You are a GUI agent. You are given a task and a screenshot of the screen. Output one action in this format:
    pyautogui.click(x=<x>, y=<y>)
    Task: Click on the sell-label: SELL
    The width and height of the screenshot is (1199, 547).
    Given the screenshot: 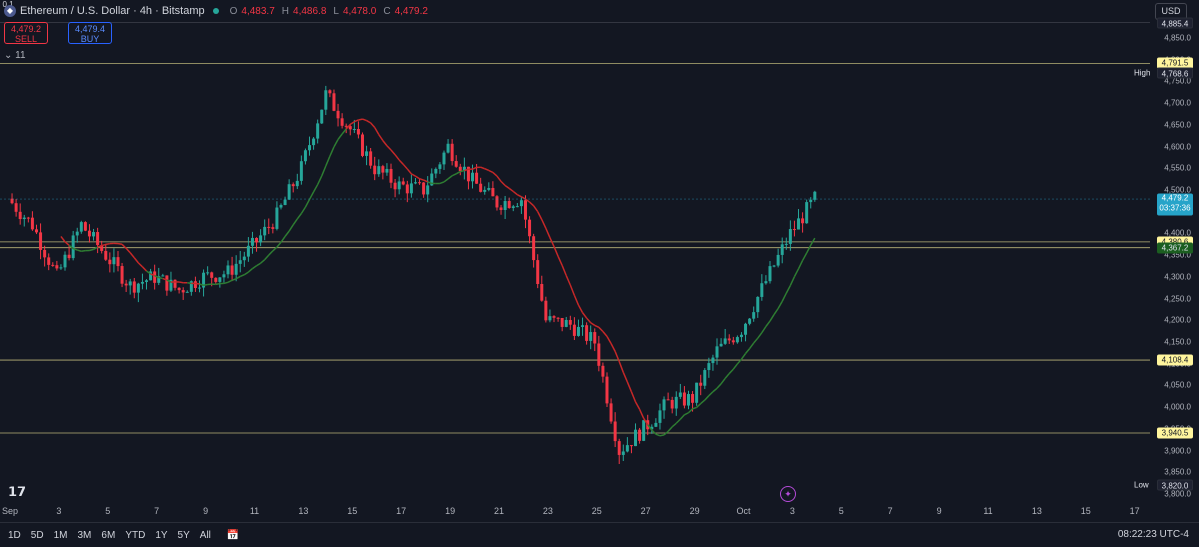 What is the action you would take?
    pyautogui.click(x=26, y=39)
    